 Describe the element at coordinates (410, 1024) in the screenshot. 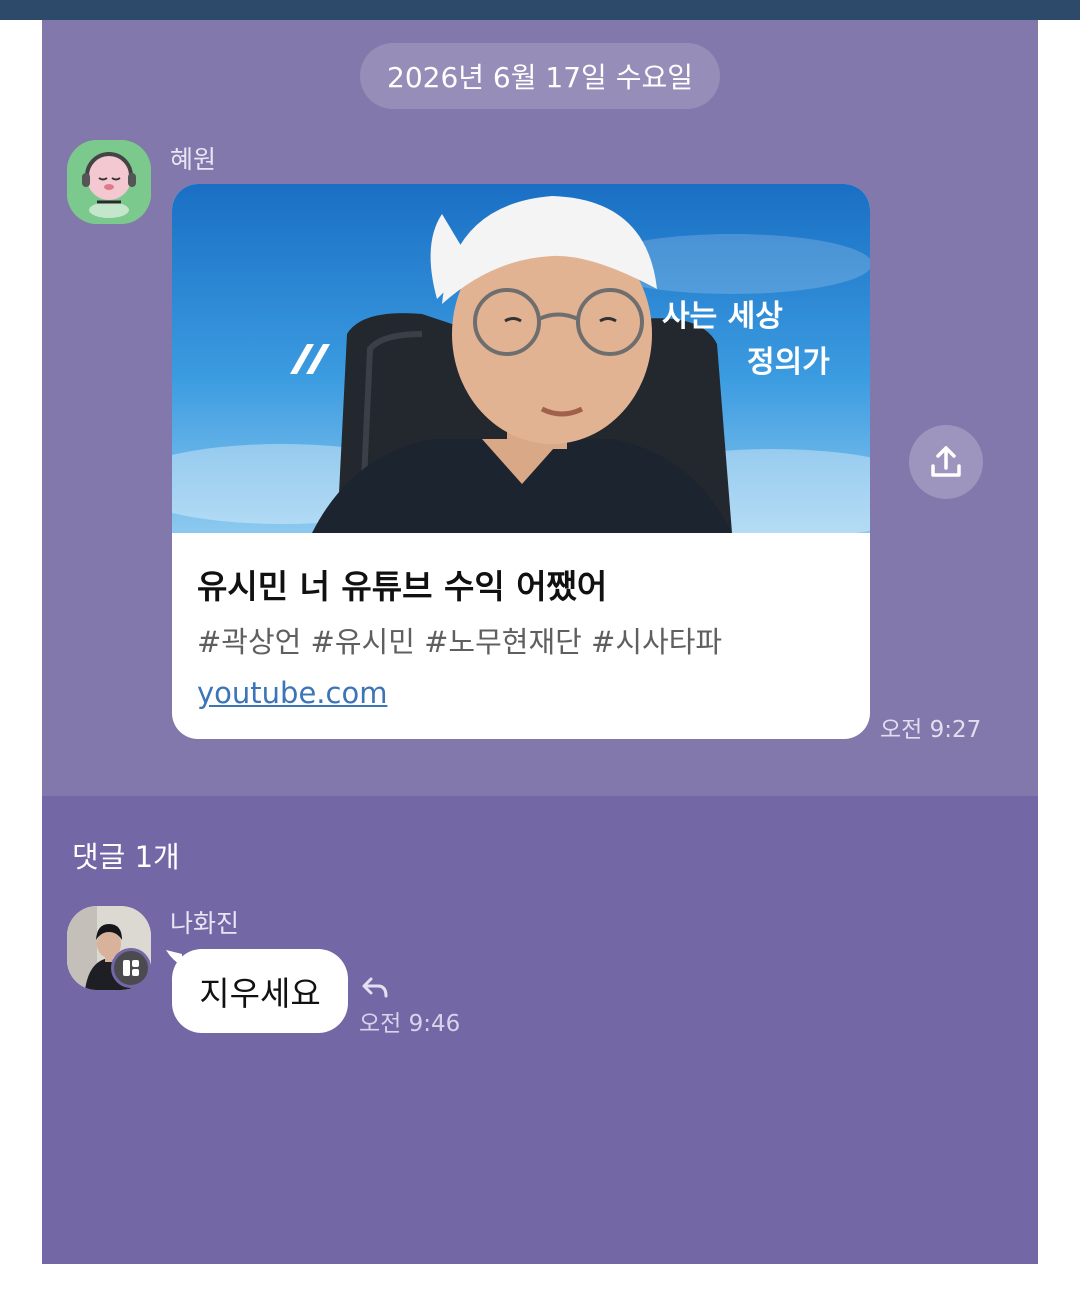

I see `comment-time: 오전 9:46` at that location.